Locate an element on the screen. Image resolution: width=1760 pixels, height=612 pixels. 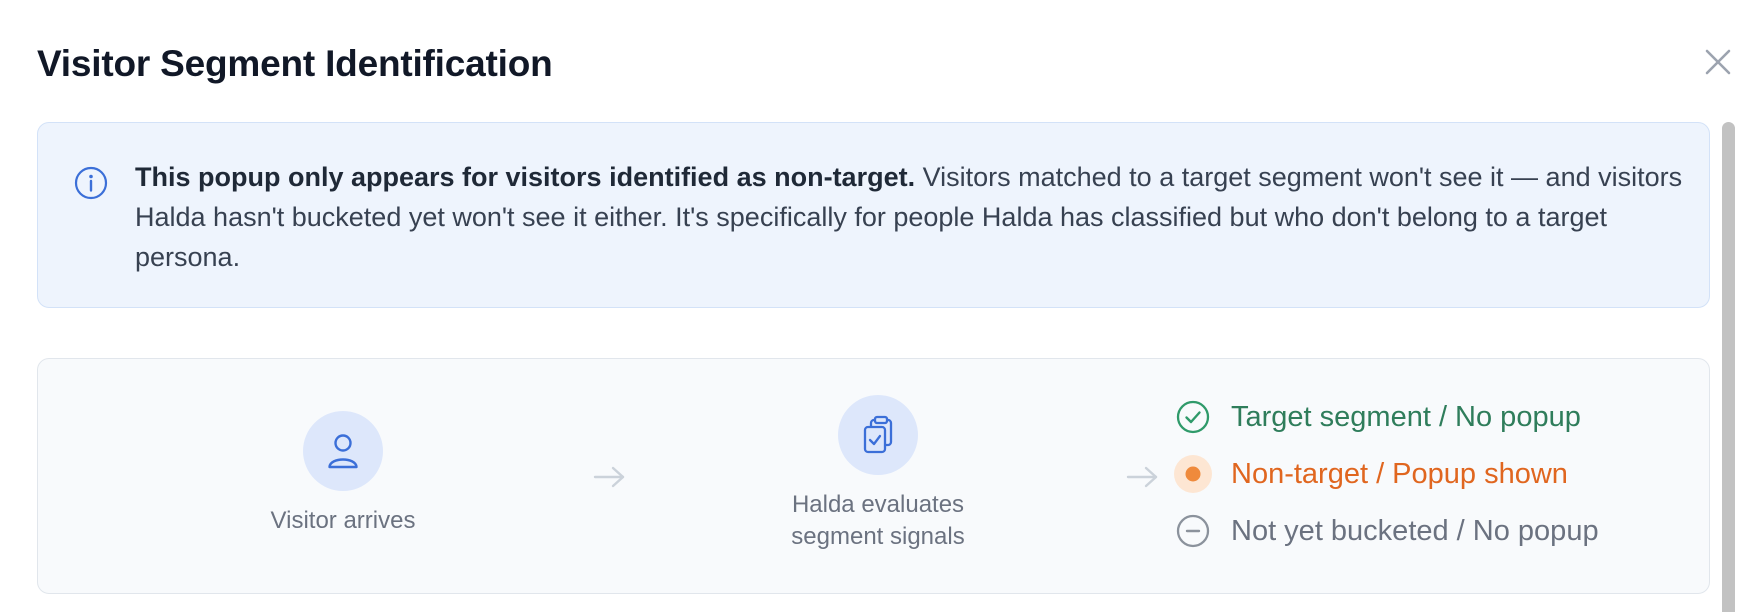
step-label: Halda evaluates segment signals is located at coordinates (877, 521).